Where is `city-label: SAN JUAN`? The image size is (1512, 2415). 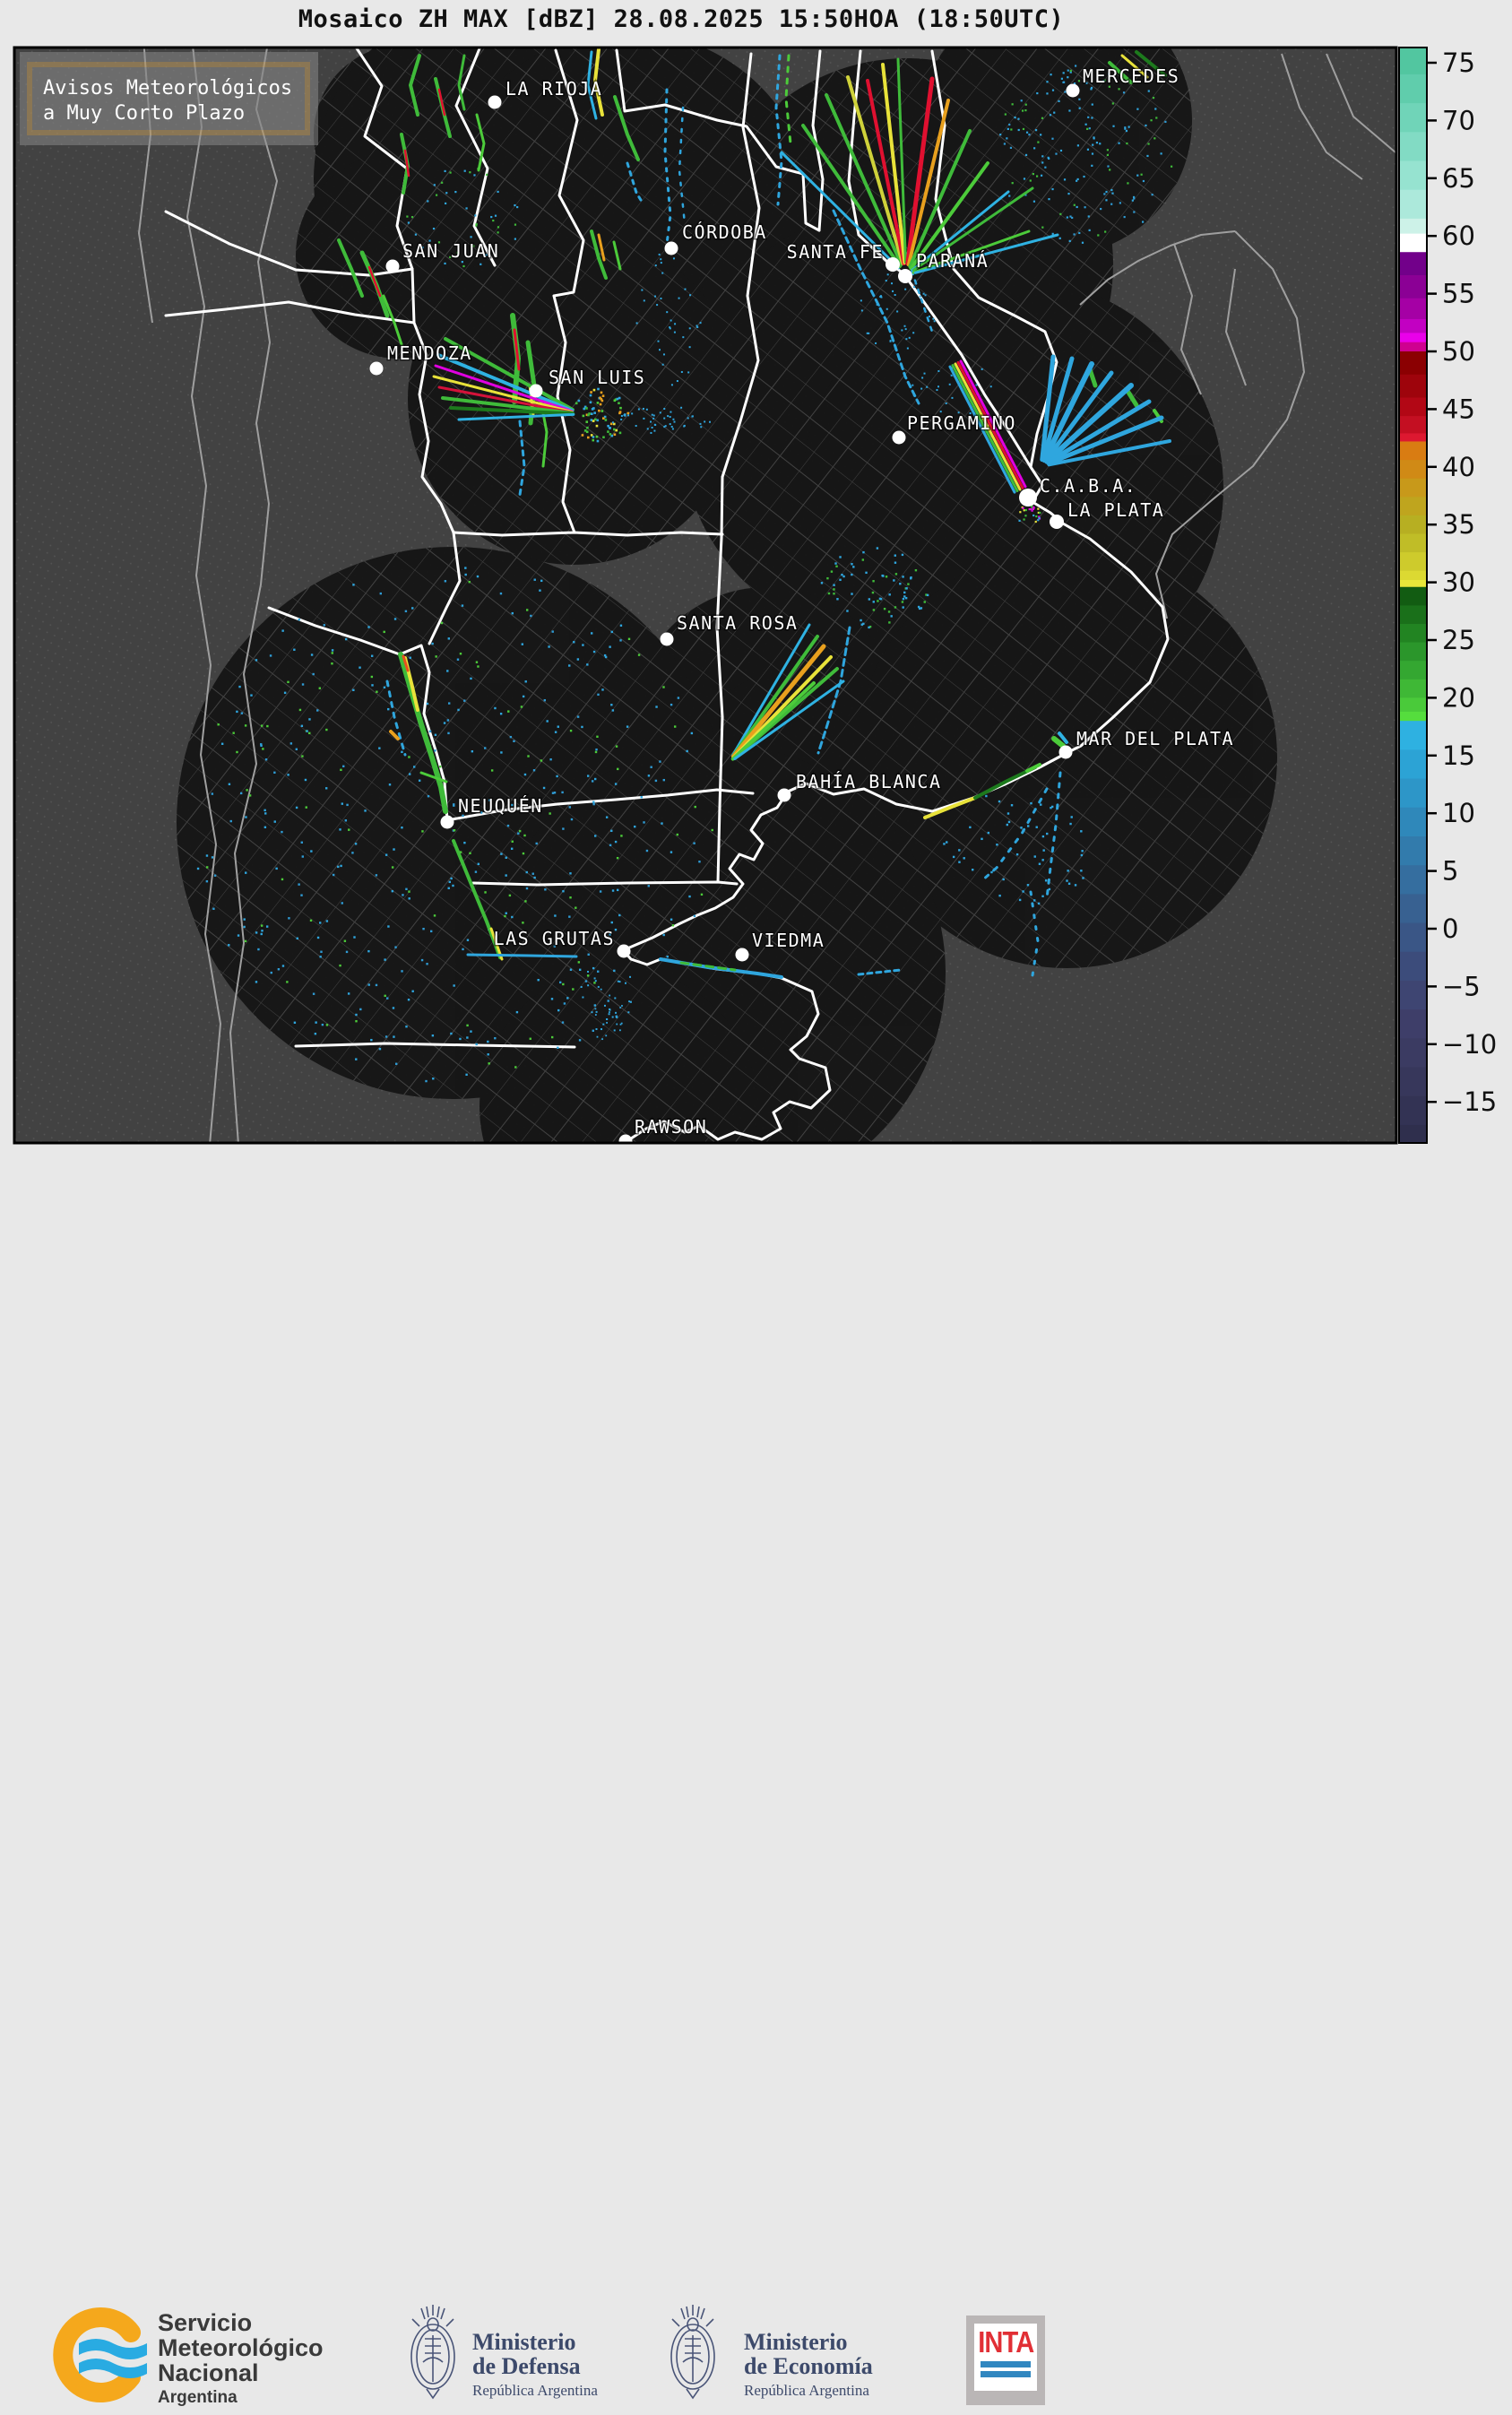
city-label: SAN JUAN is located at coordinates (450, 251).